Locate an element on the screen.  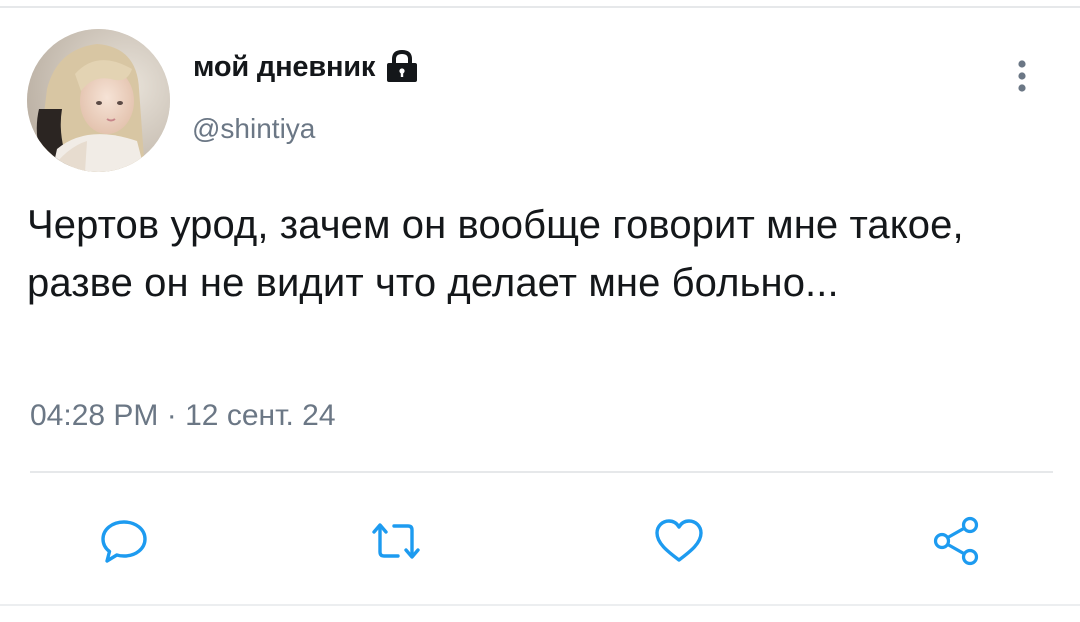
tweet-date: 12 сент. 24 is located at coordinates (260, 415).